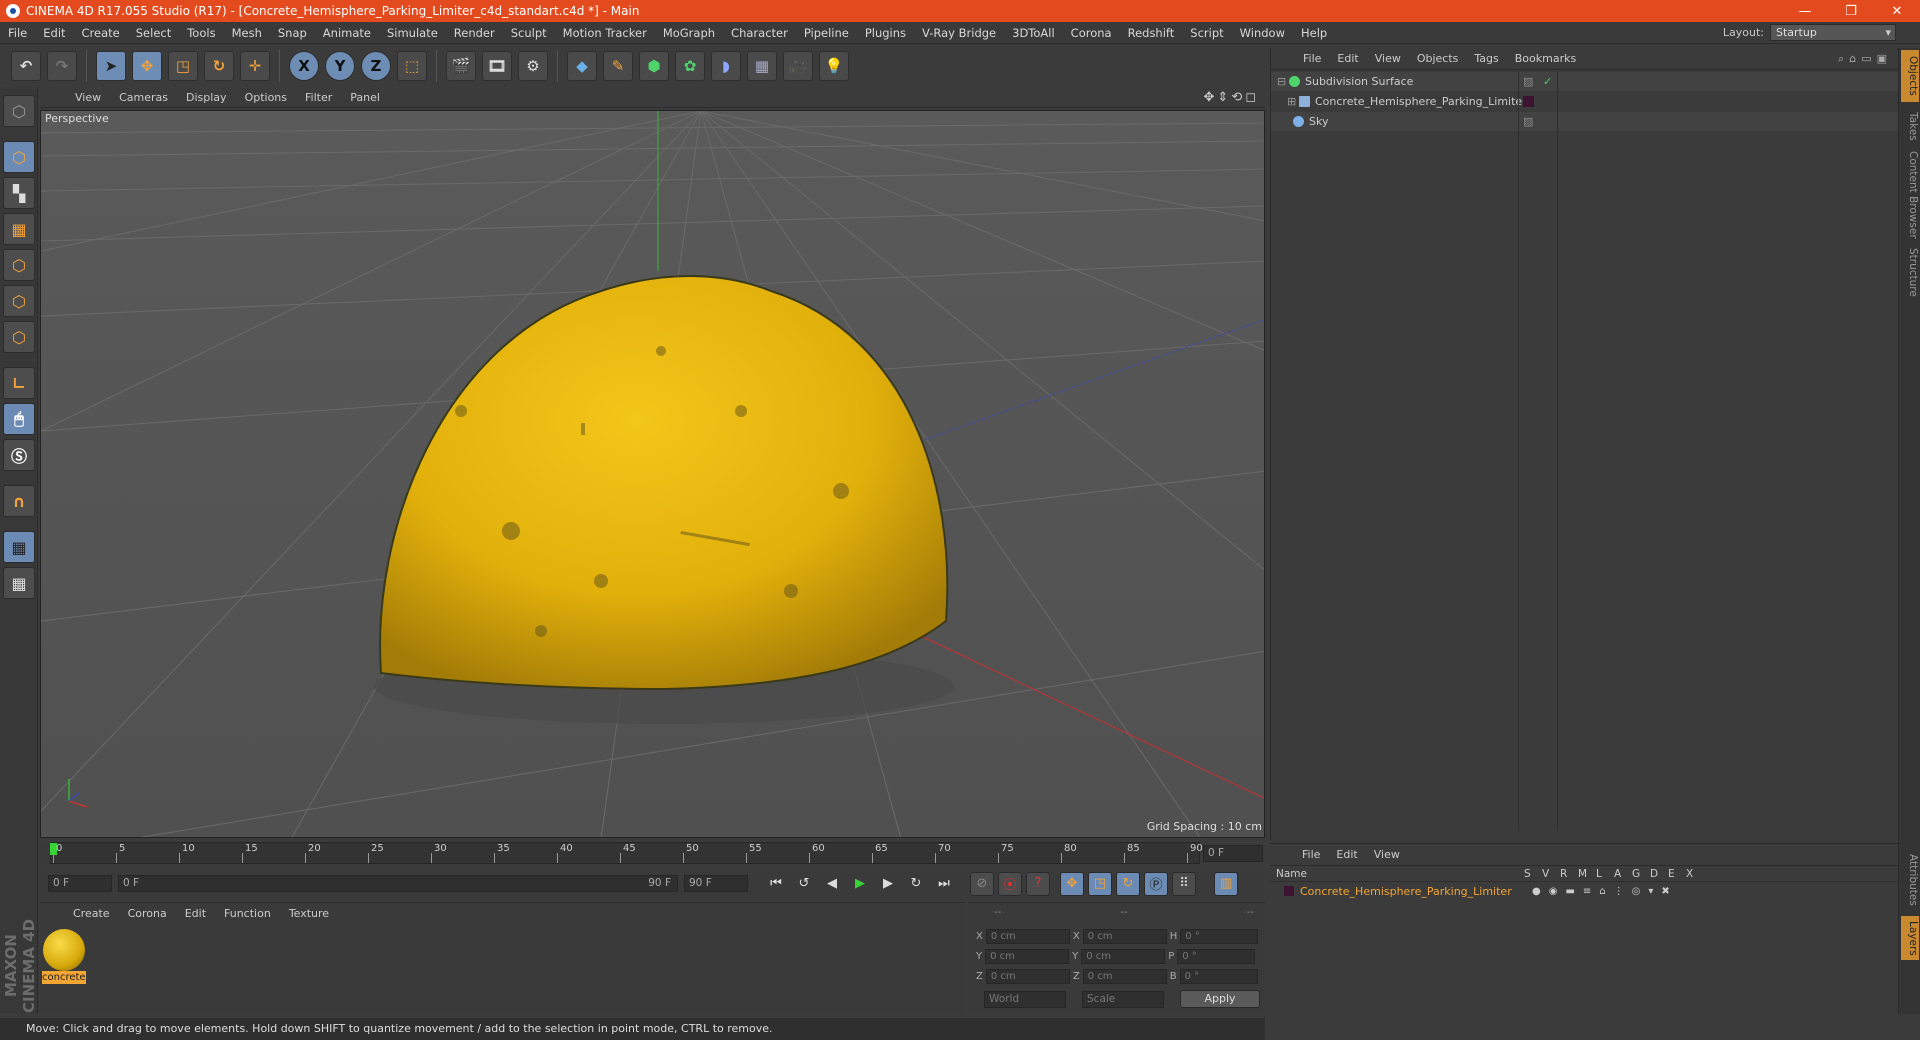  I want to click on minimize-button: —, so click(1805, 11).